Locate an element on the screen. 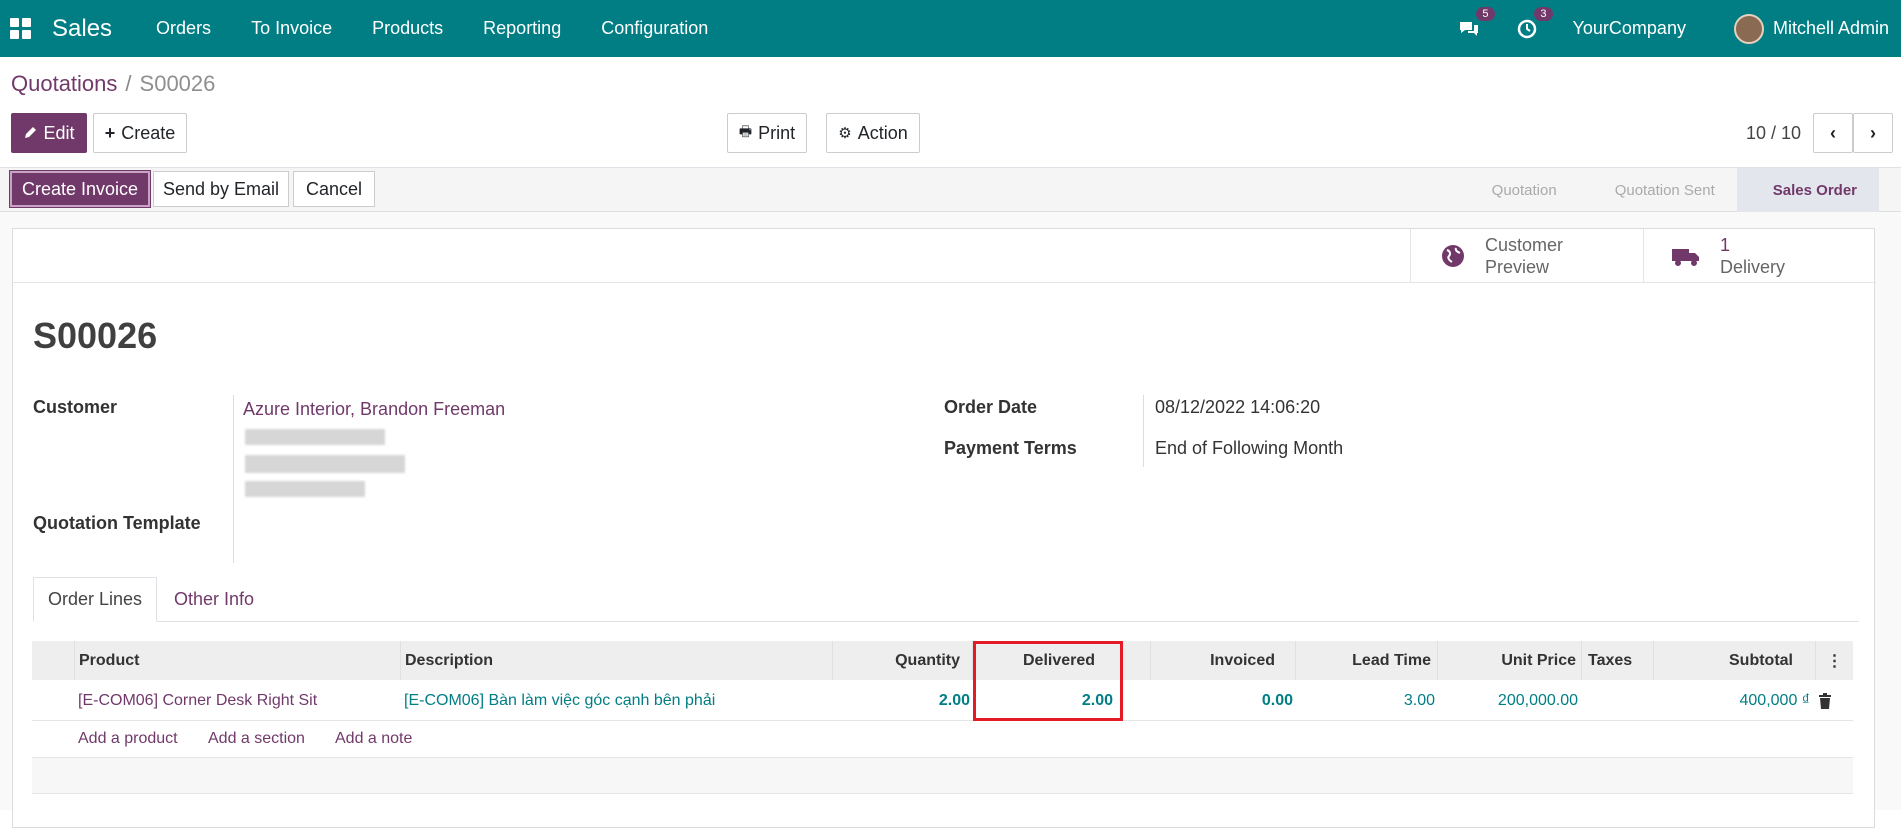  pager-next-button: › is located at coordinates (1873, 133).